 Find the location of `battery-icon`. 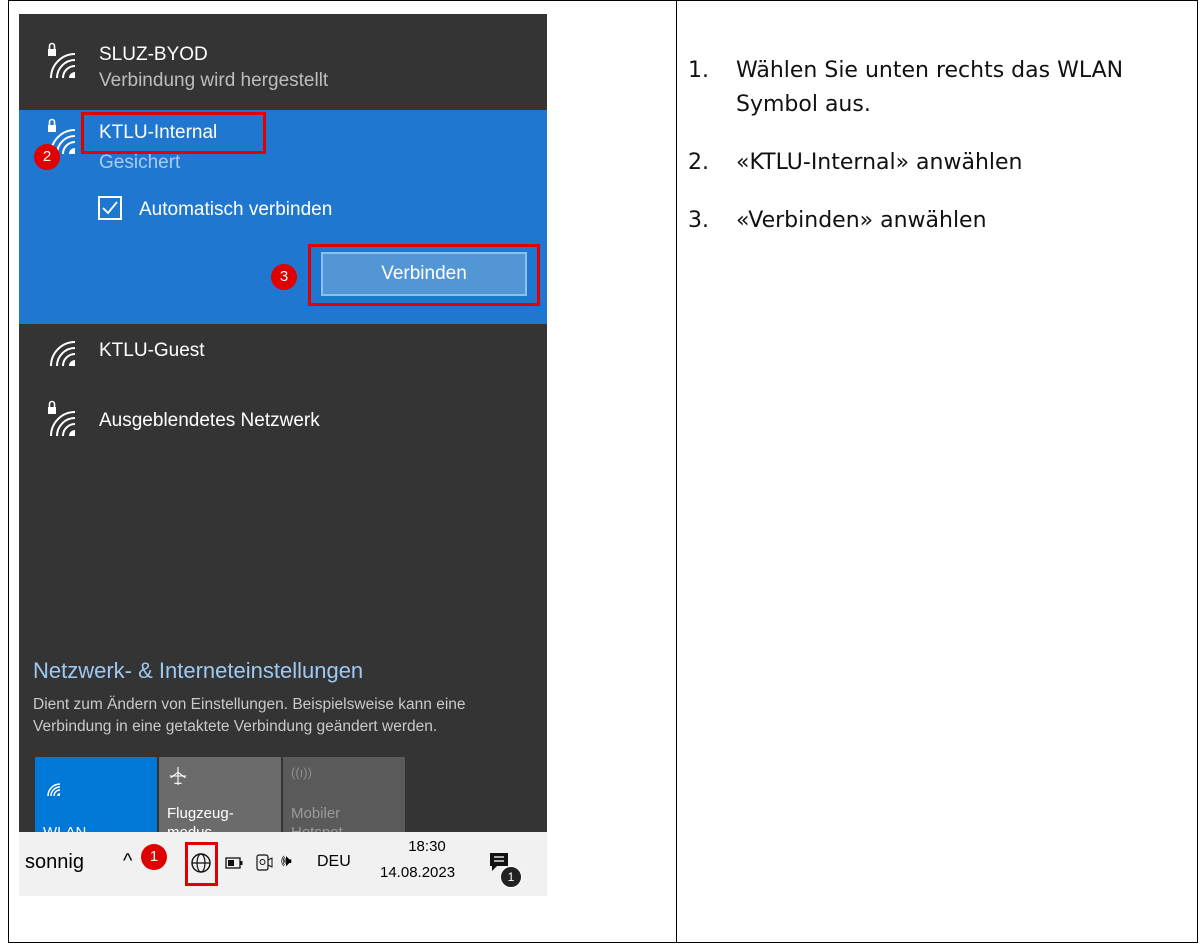

battery-icon is located at coordinates (234, 863).